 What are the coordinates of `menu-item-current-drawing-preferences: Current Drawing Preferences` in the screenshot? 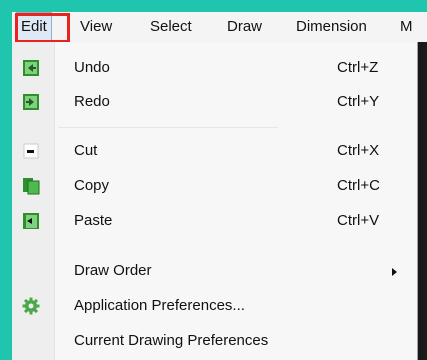 It's located at (214, 341).